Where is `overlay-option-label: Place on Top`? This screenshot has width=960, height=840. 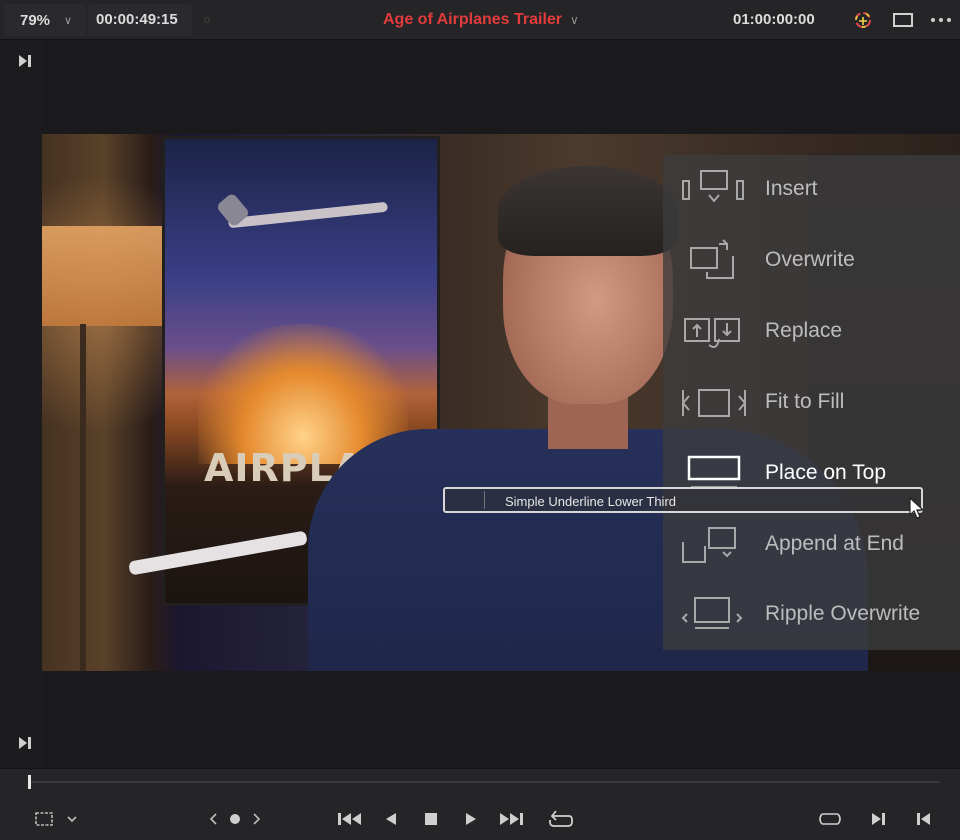 overlay-option-label: Place on Top is located at coordinates (826, 472).